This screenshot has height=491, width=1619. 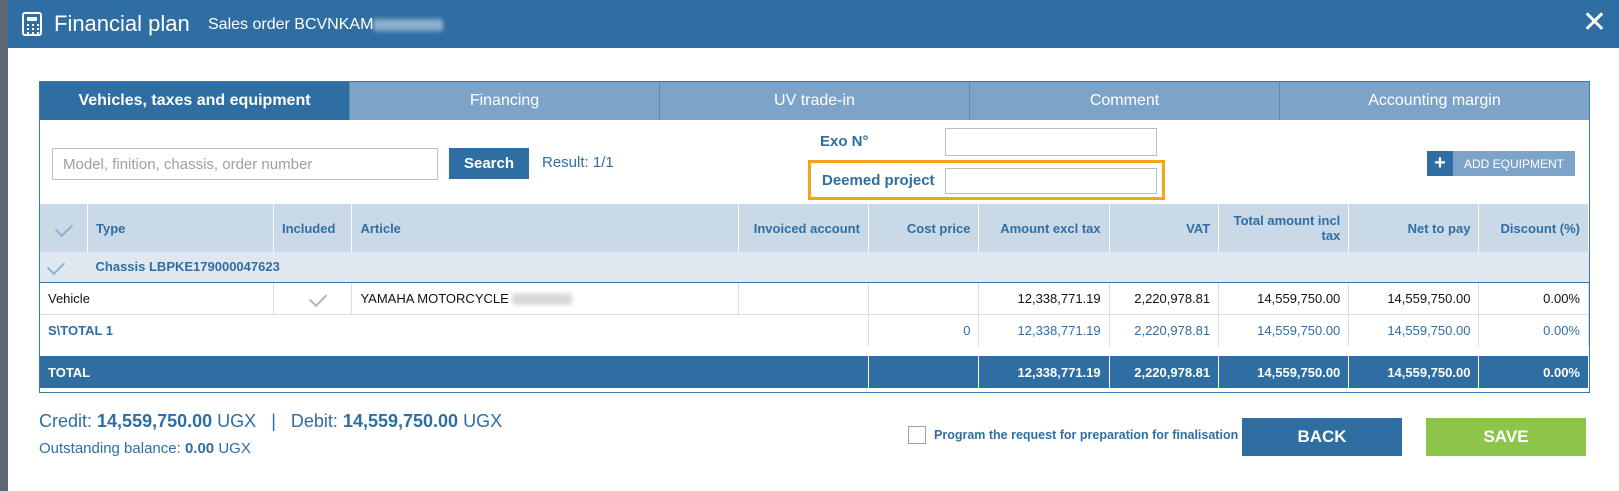 I want to click on subtotal-label: S\TOTAL 1, so click(x=454, y=330).